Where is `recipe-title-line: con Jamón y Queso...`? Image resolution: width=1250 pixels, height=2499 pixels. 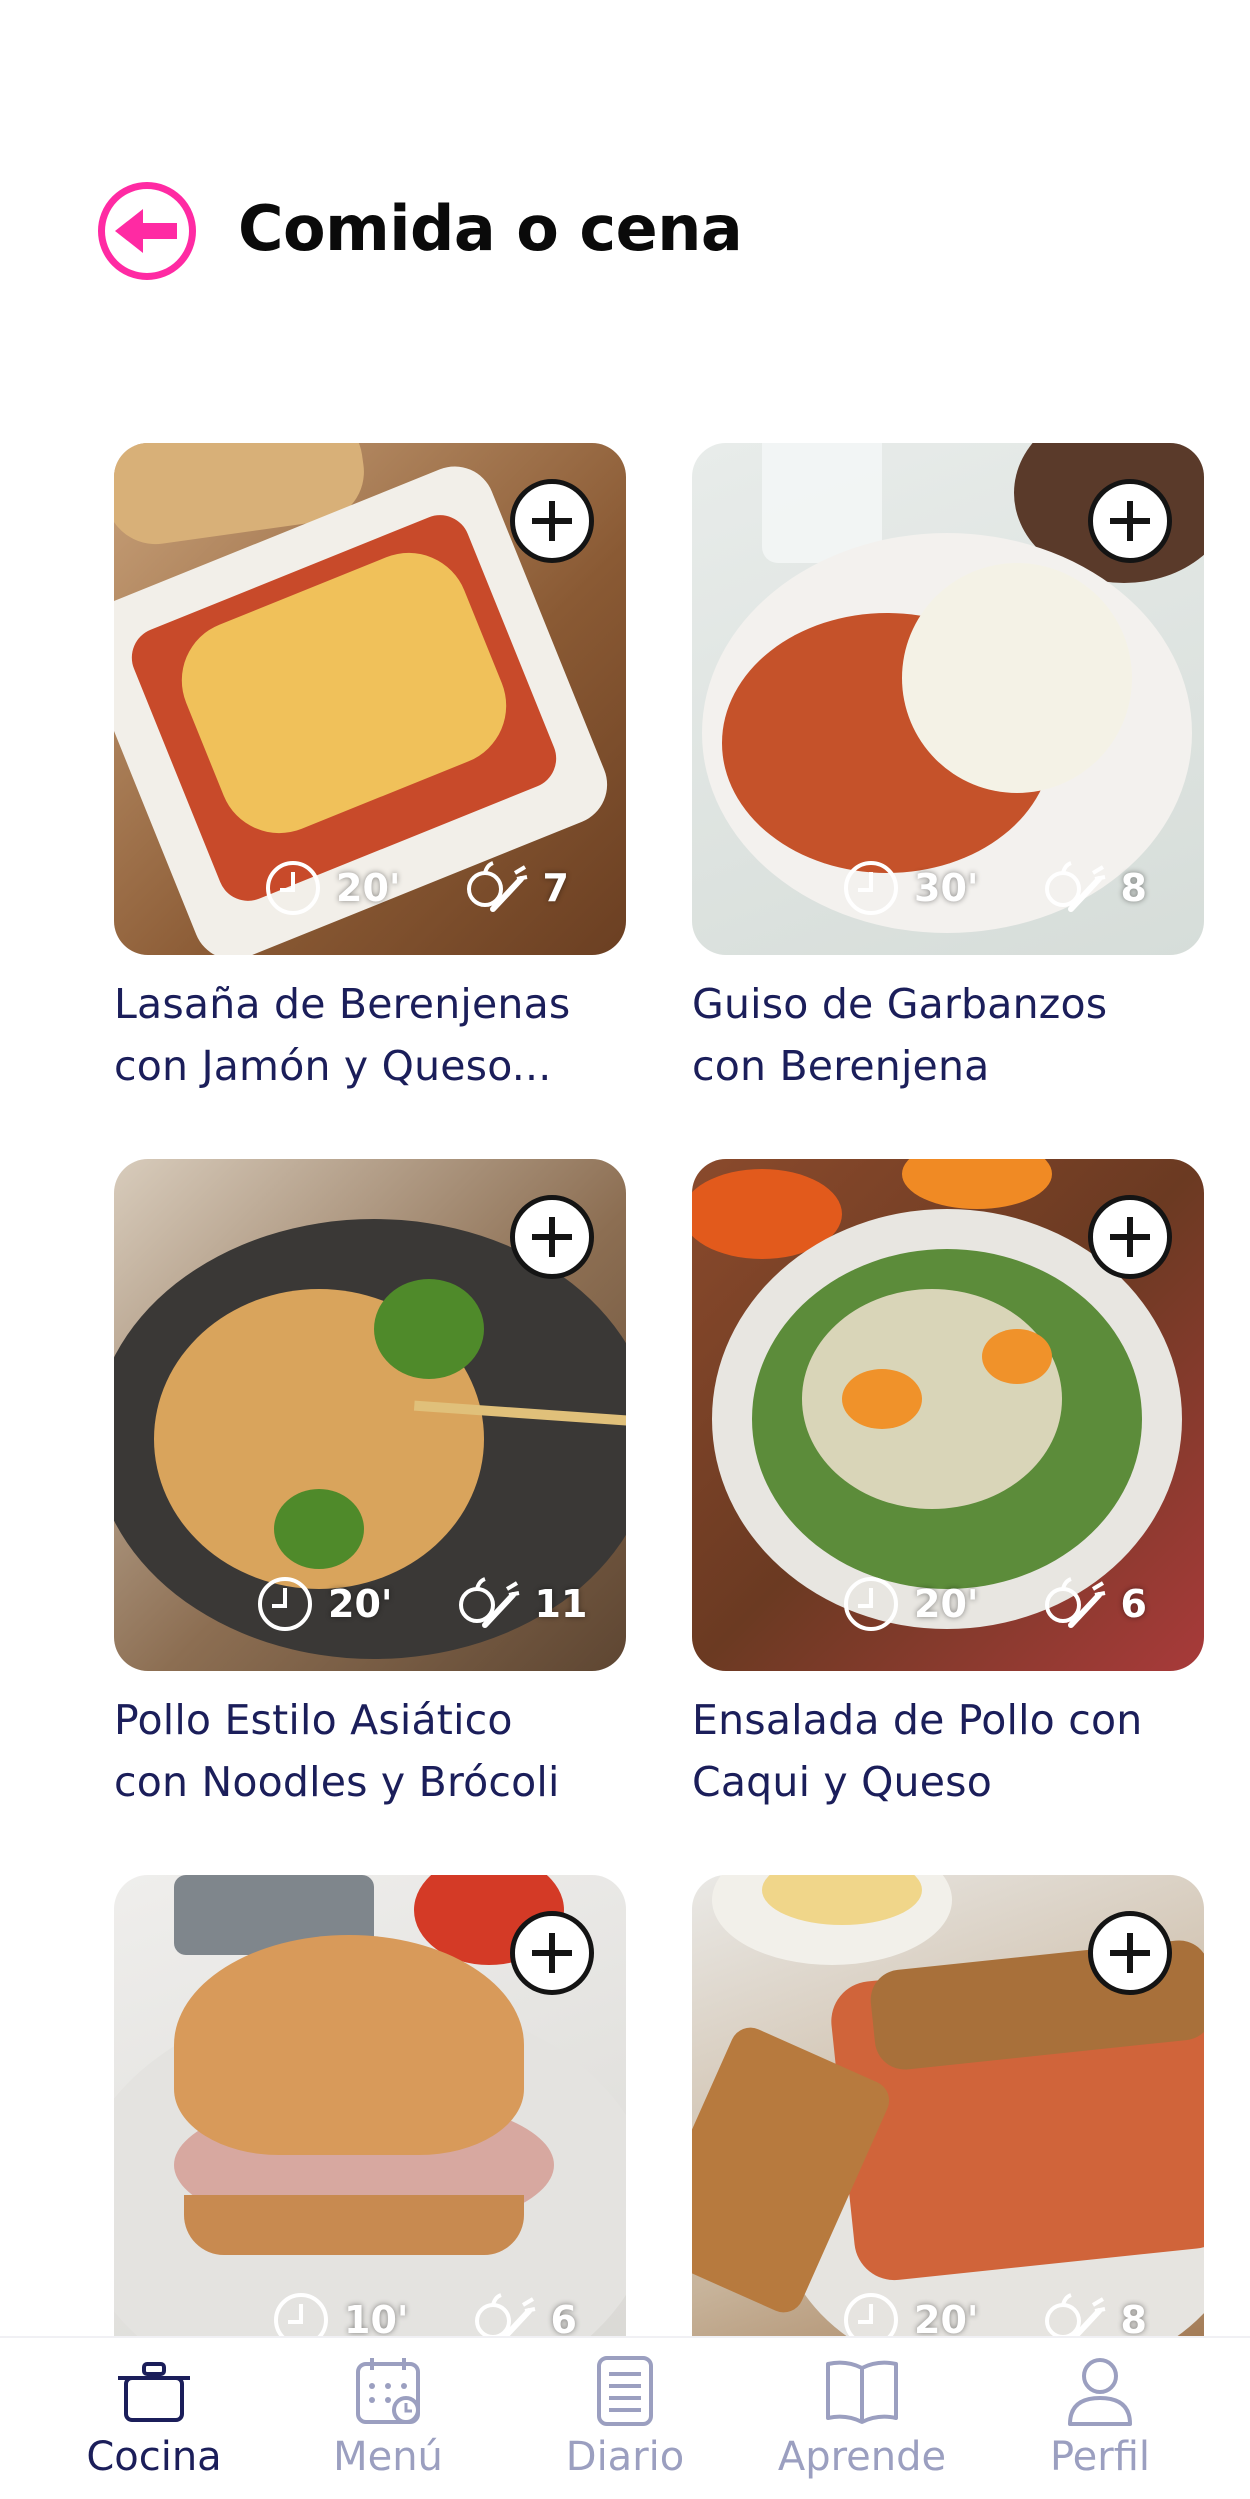
recipe-title-line: con Jamón y Queso... is located at coordinates (333, 1066).